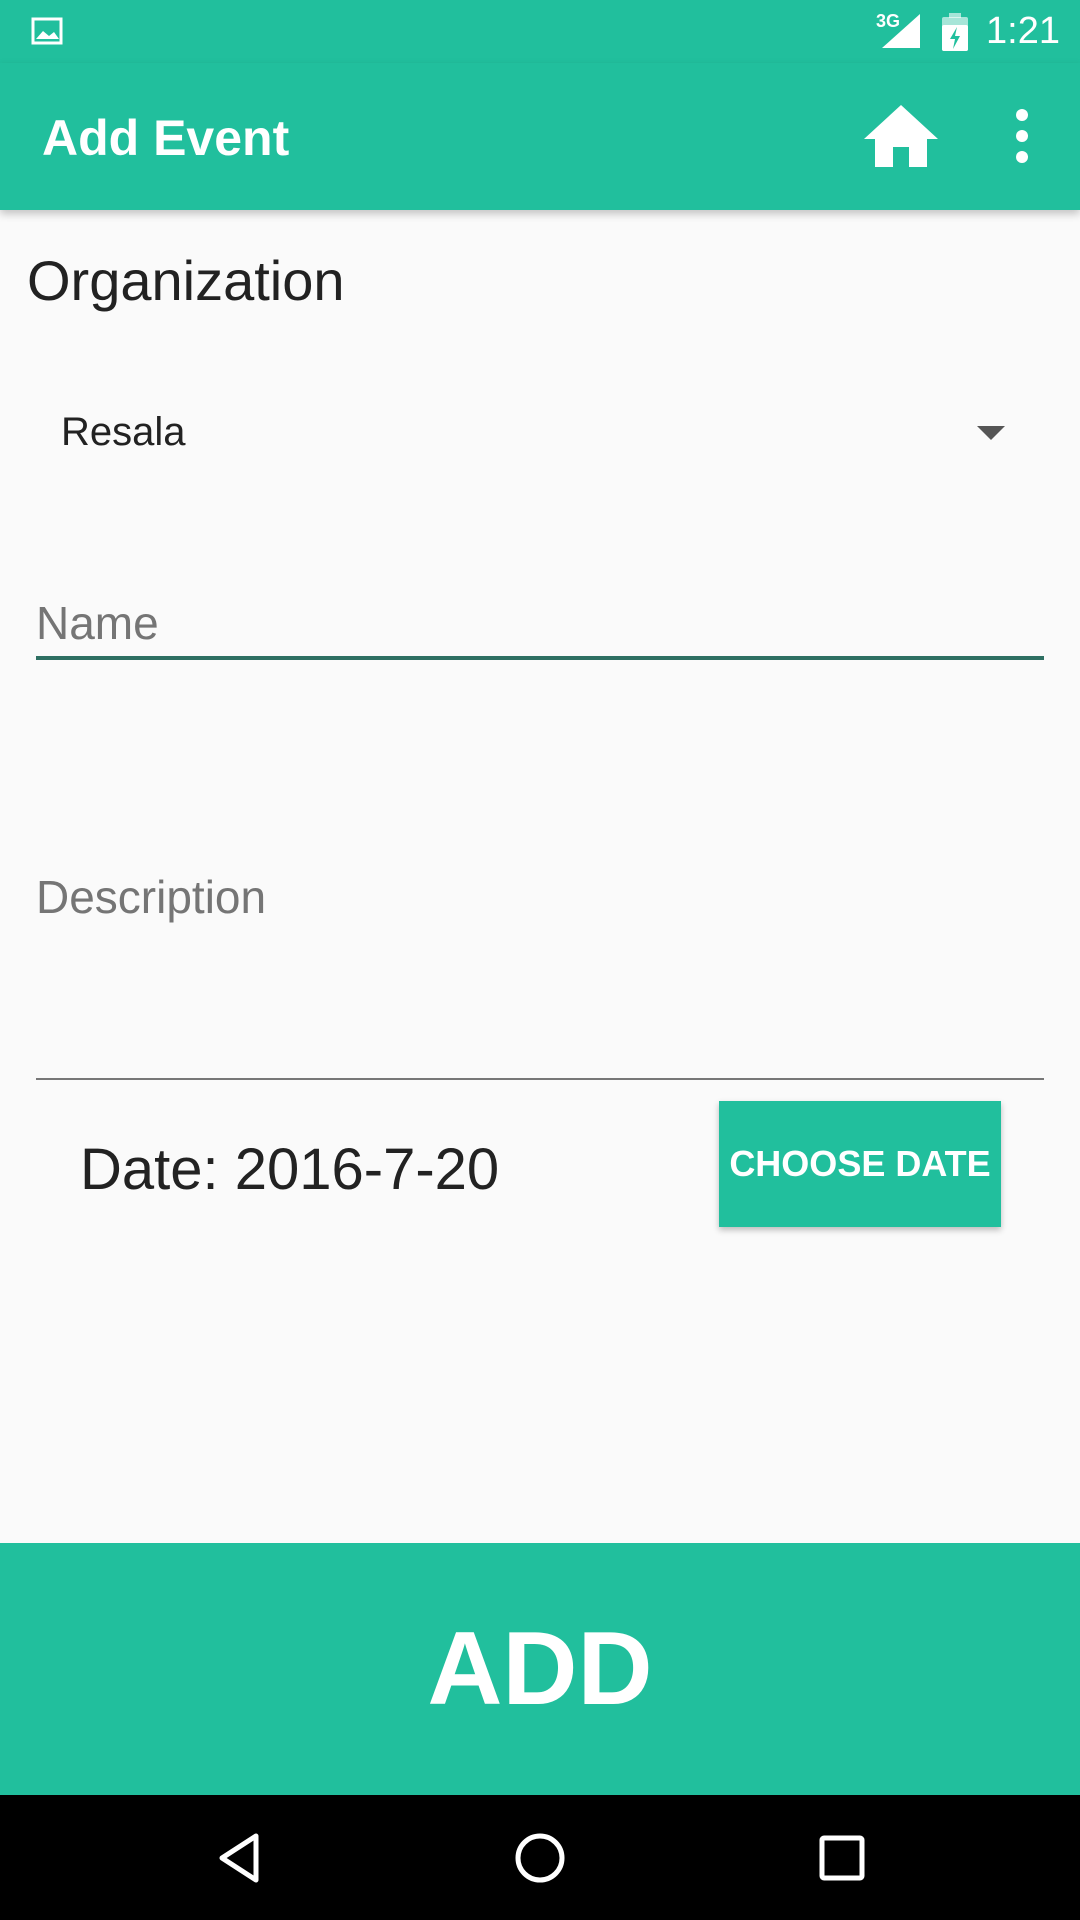  What do you see at coordinates (991, 433) in the screenshot?
I see `dropdown-arrow-icon` at bounding box center [991, 433].